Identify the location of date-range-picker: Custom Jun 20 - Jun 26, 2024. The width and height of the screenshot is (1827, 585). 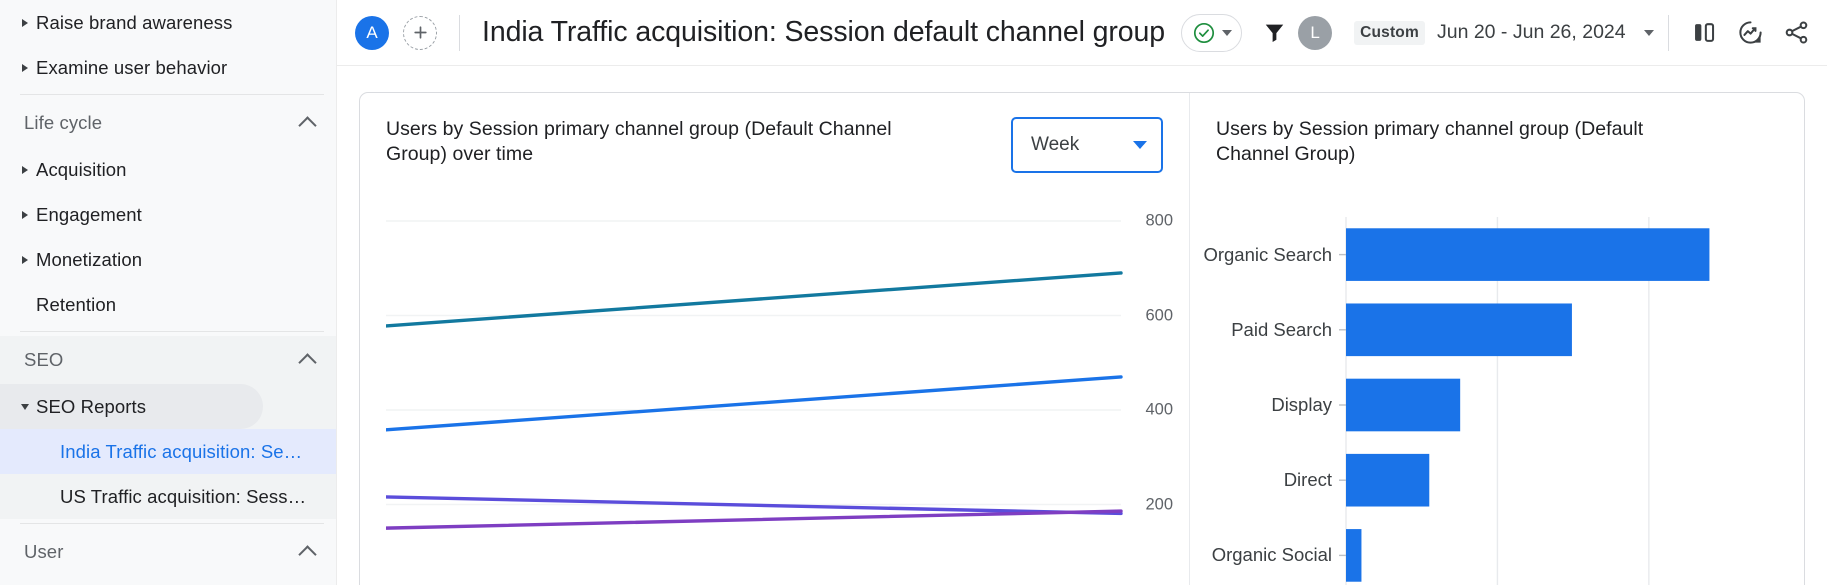
(1504, 32).